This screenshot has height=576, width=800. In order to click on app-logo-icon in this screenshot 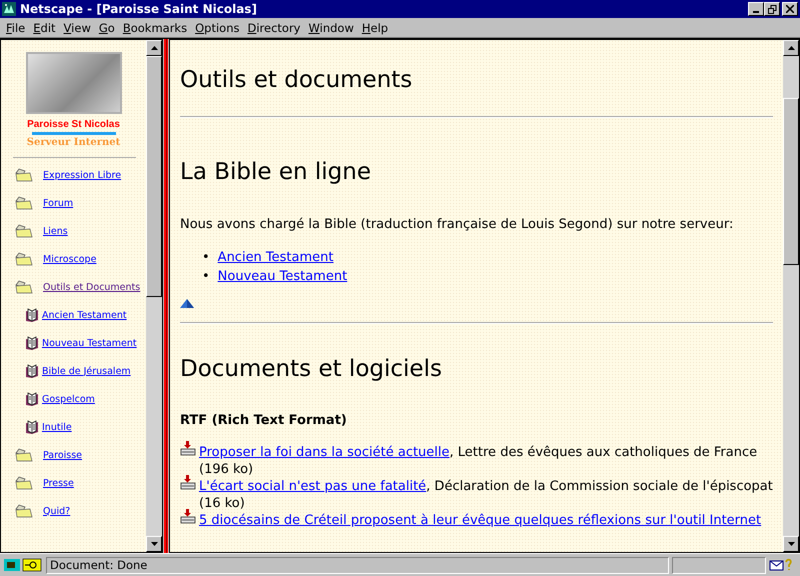, I will do `click(9, 9)`.